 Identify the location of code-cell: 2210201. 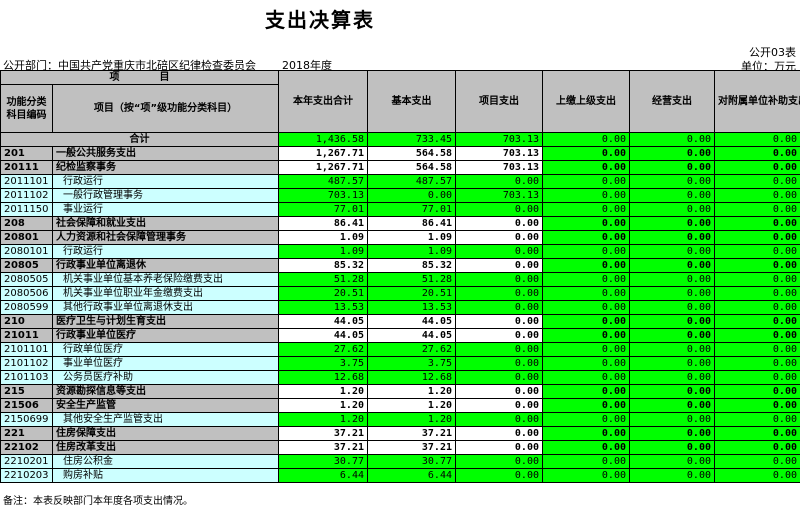
(27, 462).